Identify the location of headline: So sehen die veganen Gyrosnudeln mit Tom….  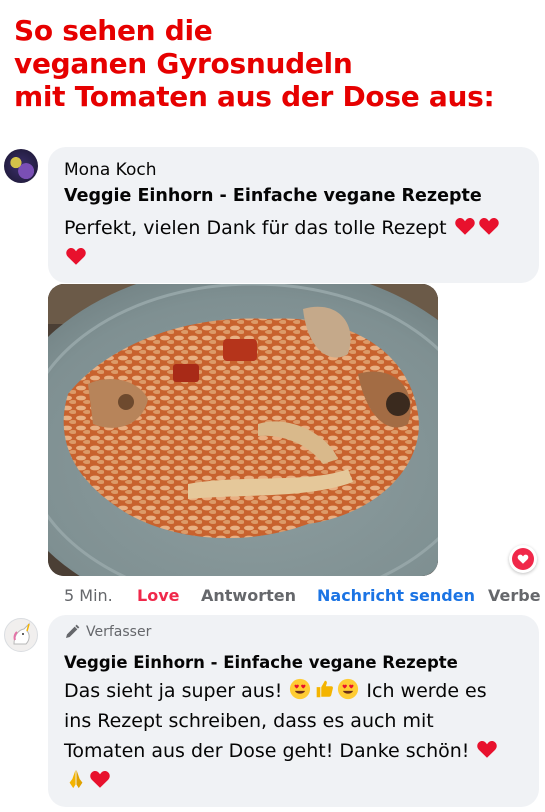
(276, 63).